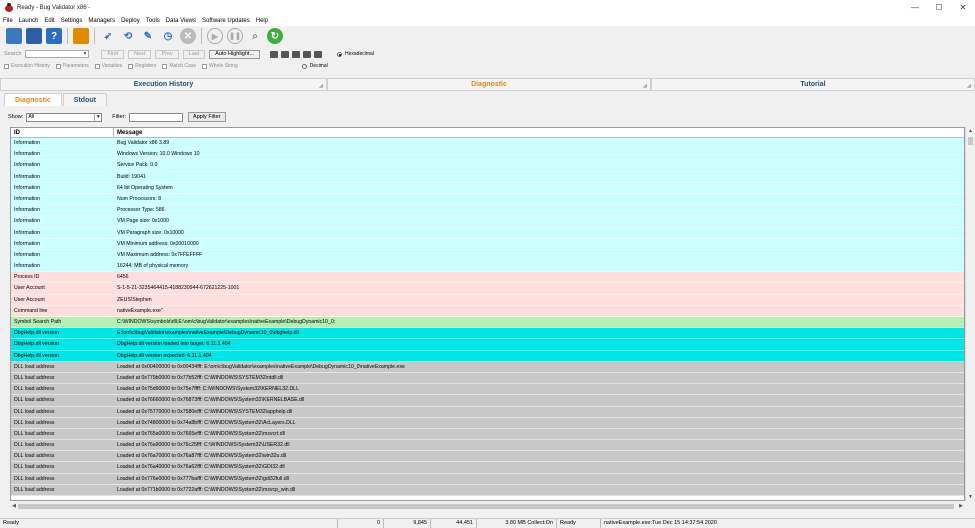 Image resolution: width=975 pixels, height=528 pixels. I want to click on status-memory: 3.80 MB Collect:On, so click(516, 523).